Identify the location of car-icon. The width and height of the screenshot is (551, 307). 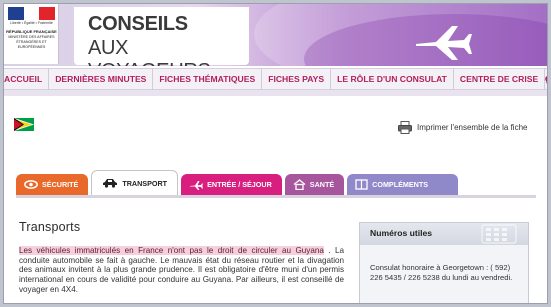
(110, 183).